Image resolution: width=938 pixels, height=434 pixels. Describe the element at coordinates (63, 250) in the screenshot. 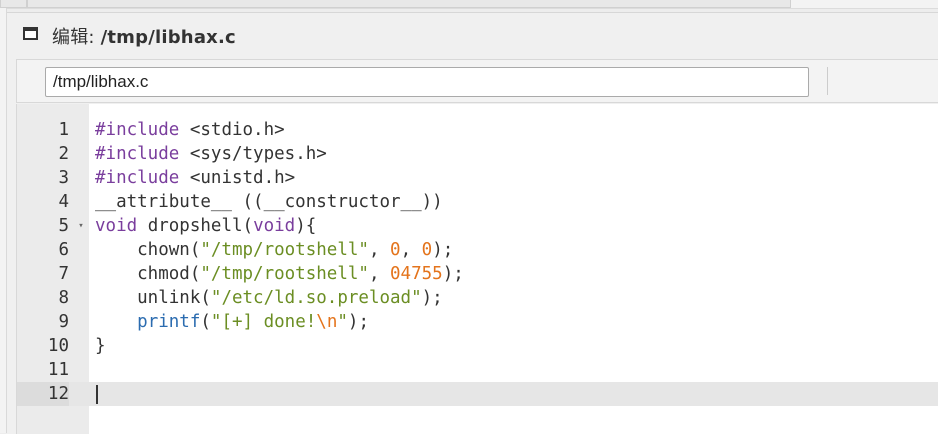

I see `line-number: 6` at that location.